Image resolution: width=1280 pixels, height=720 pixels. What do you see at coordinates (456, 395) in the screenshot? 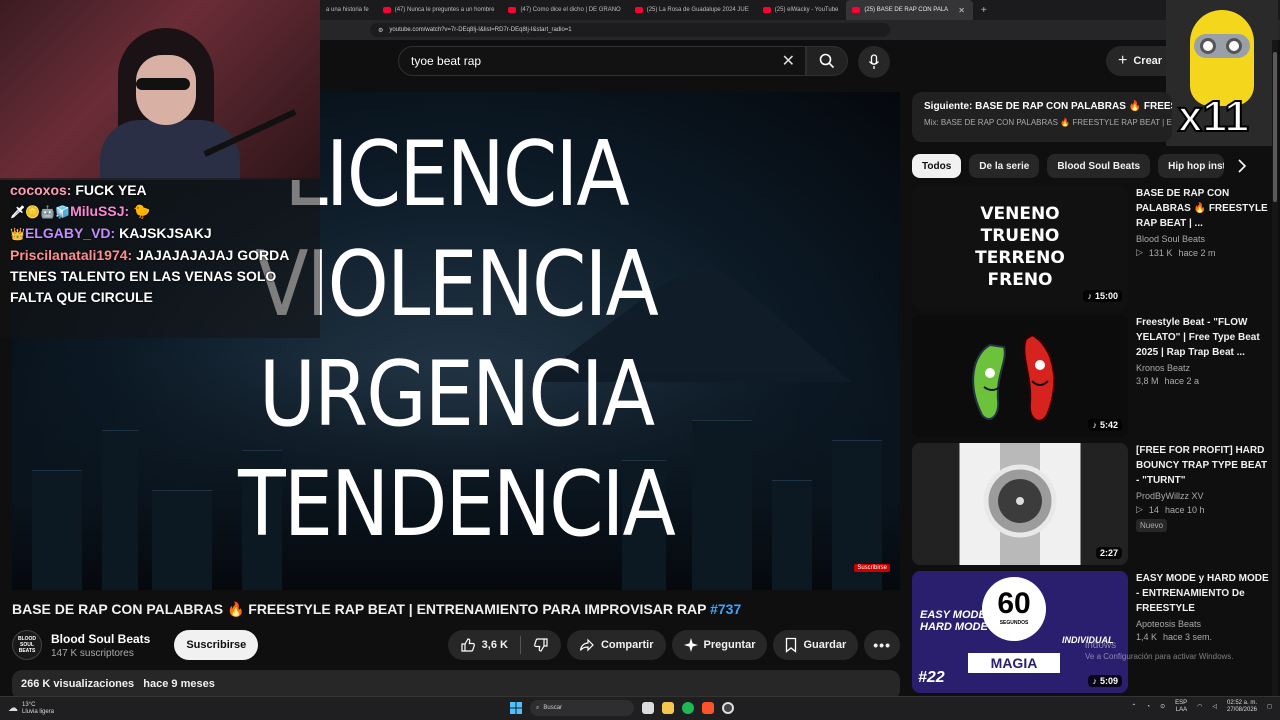
I see `lyric-word: URGENCIA` at bounding box center [456, 395].